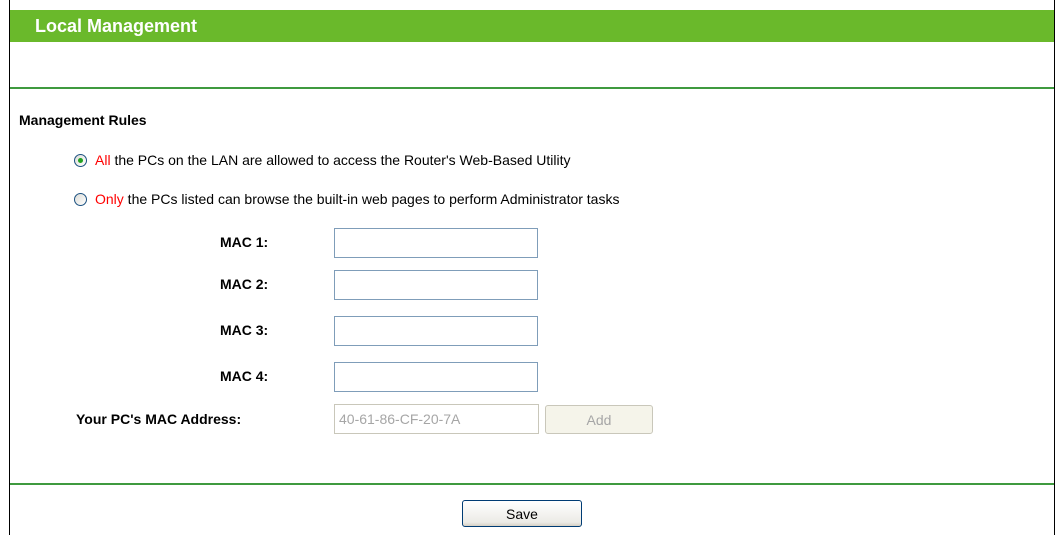 The width and height of the screenshot is (1056, 535). What do you see at coordinates (116, 26) in the screenshot?
I see `page-title: Local Management` at bounding box center [116, 26].